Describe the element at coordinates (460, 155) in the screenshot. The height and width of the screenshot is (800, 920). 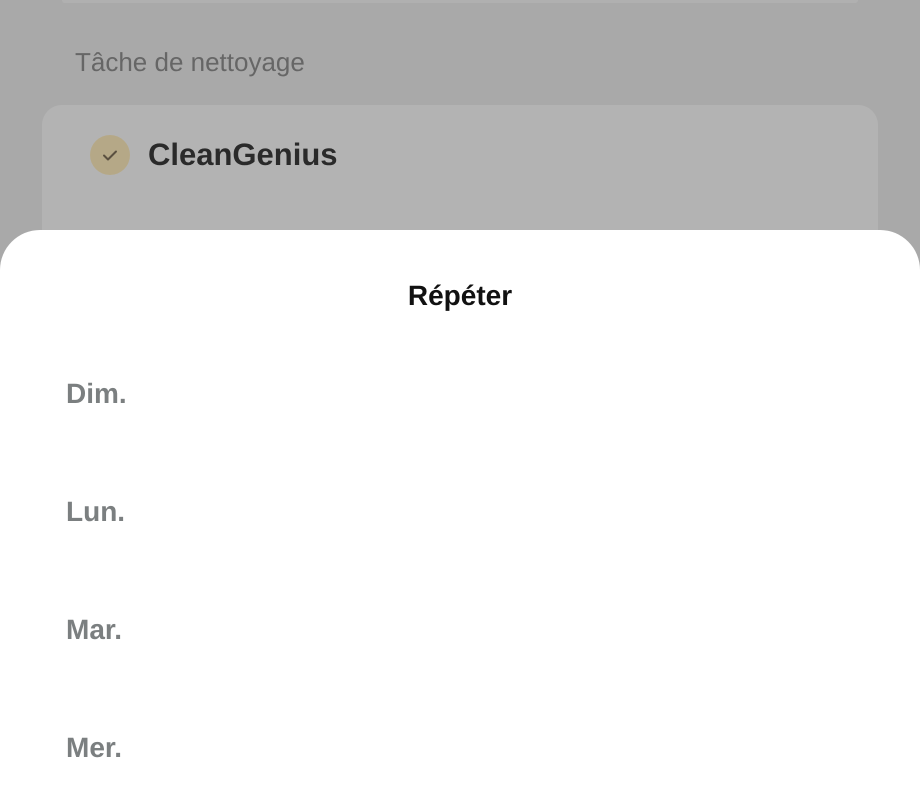
I see `task-option: CleanGenius` at that location.